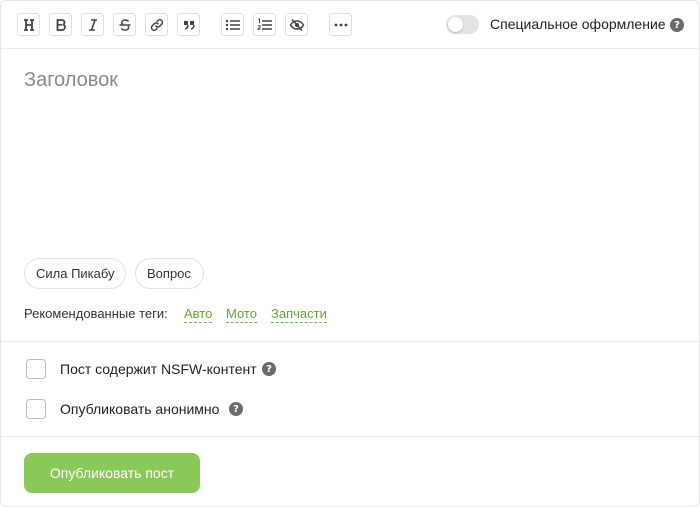 The height and width of the screenshot is (507, 700). What do you see at coordinates (455, 24) in the screenshot?
I see `toggle-knob` at bounding box center [455, 24].